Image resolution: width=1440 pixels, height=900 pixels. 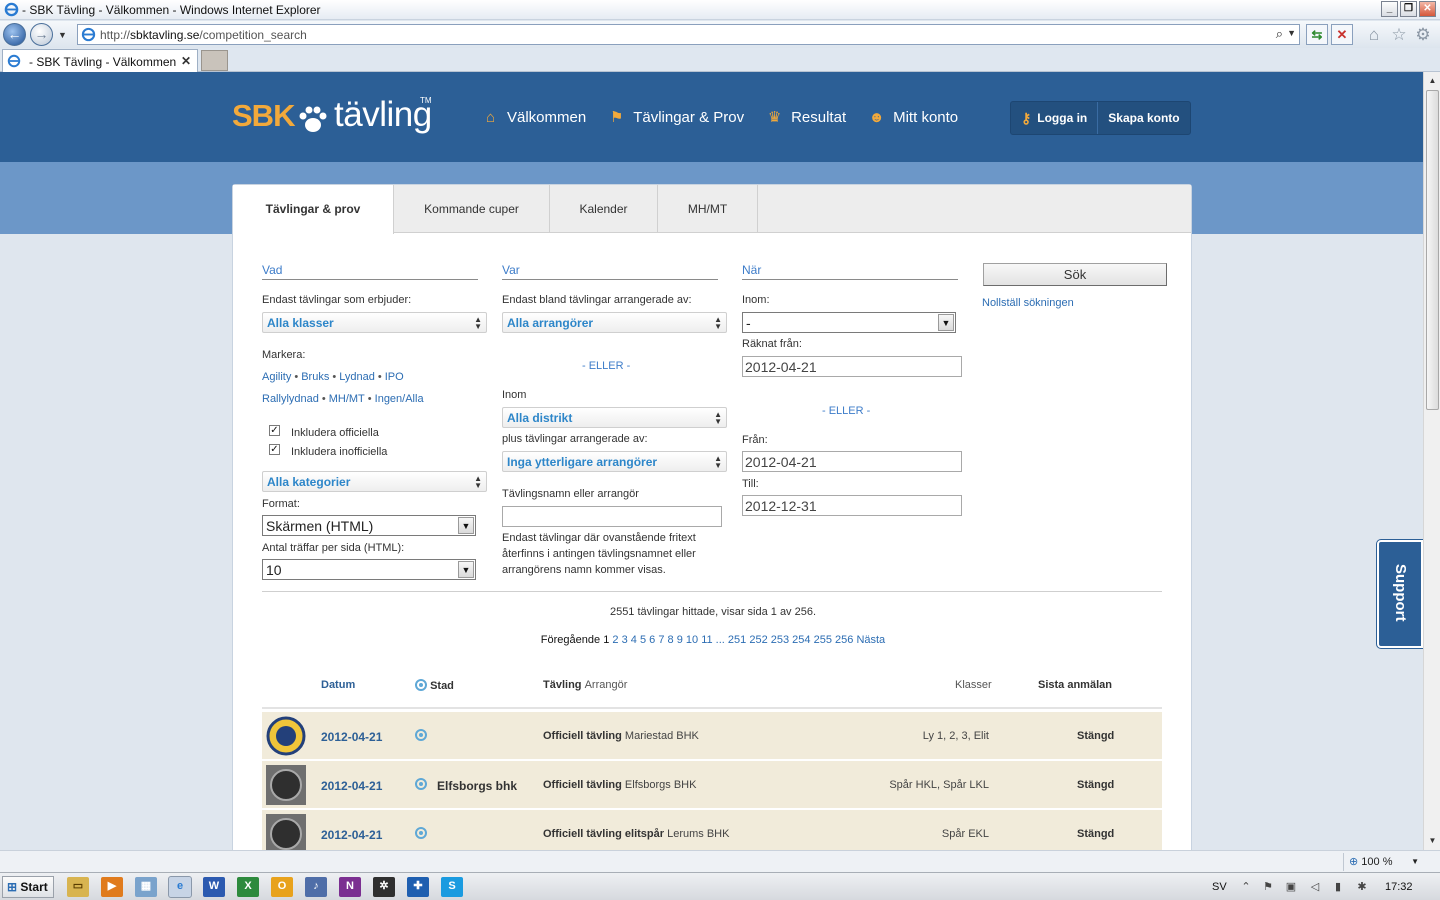 I want to click on home-icon: ⌂, so click(x=1374, y=35).